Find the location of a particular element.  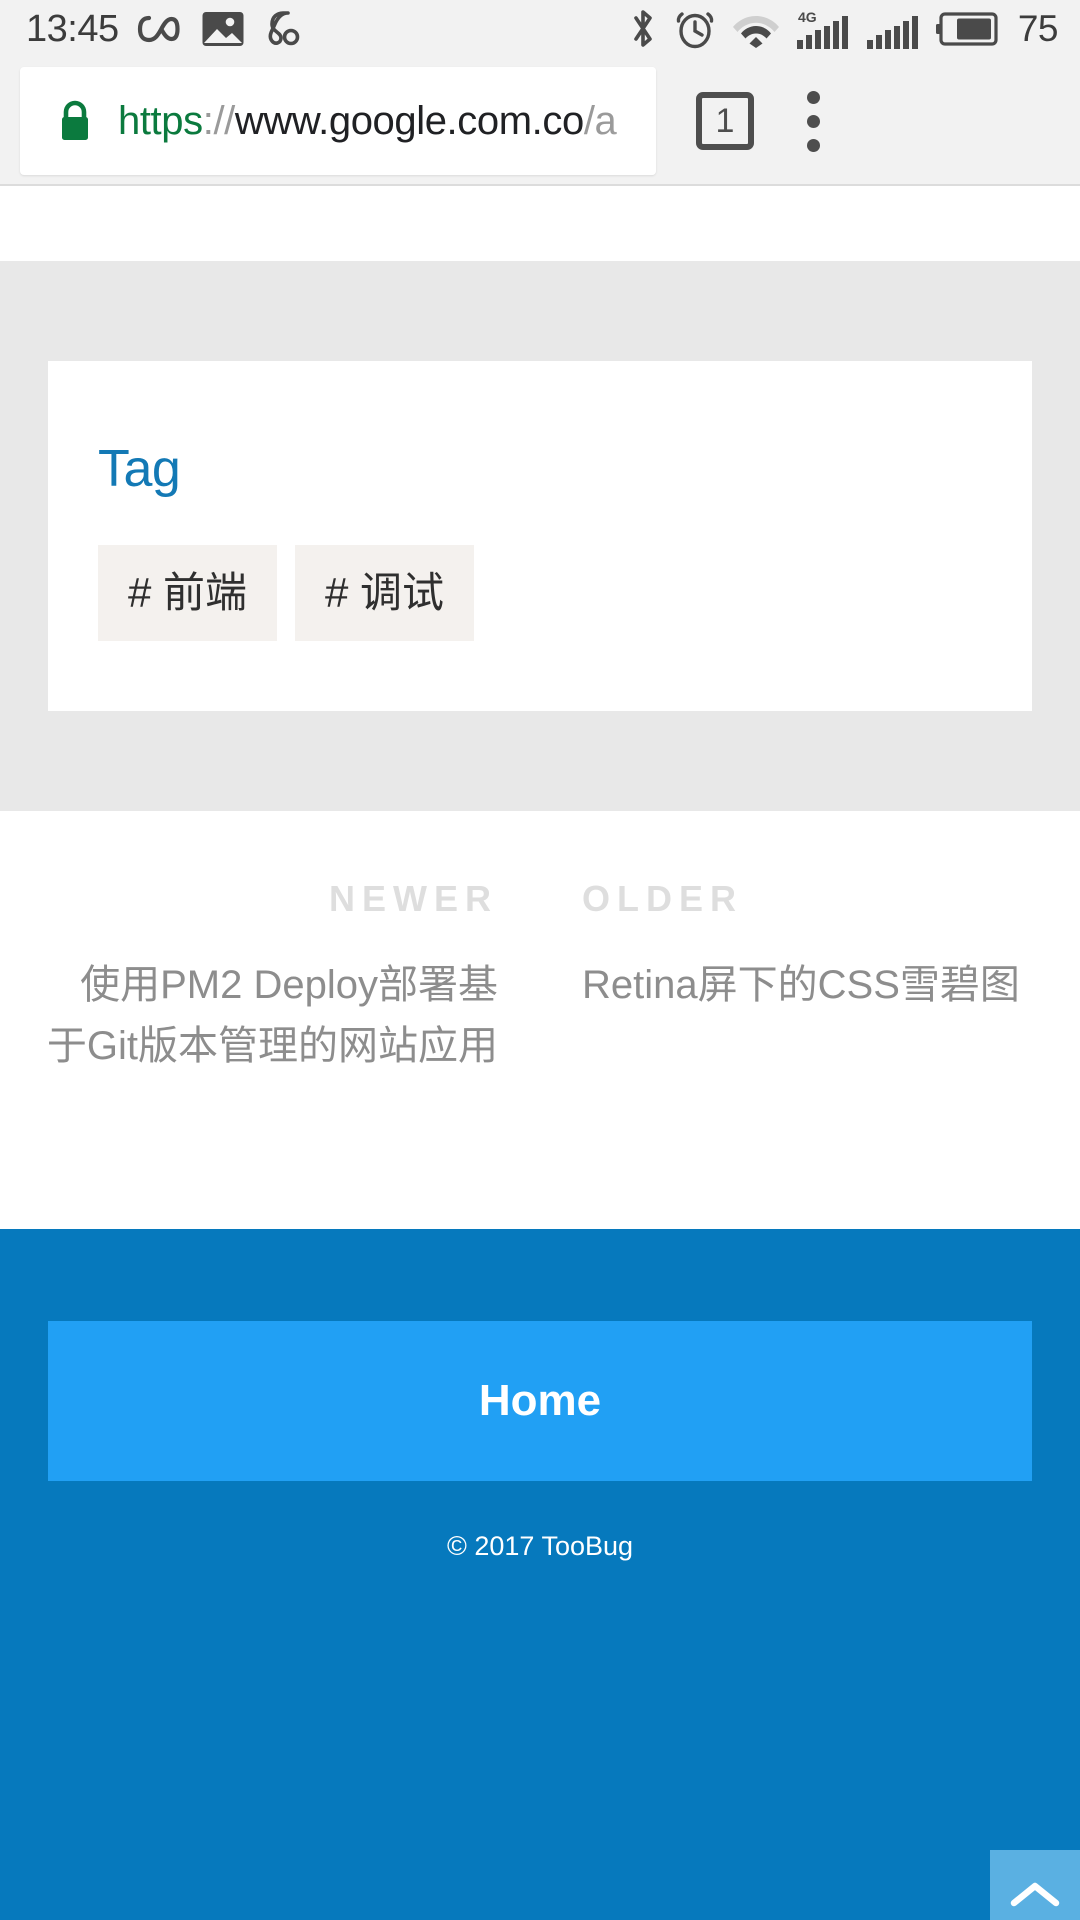

infinity-icon is located at coordinates (158, 29).